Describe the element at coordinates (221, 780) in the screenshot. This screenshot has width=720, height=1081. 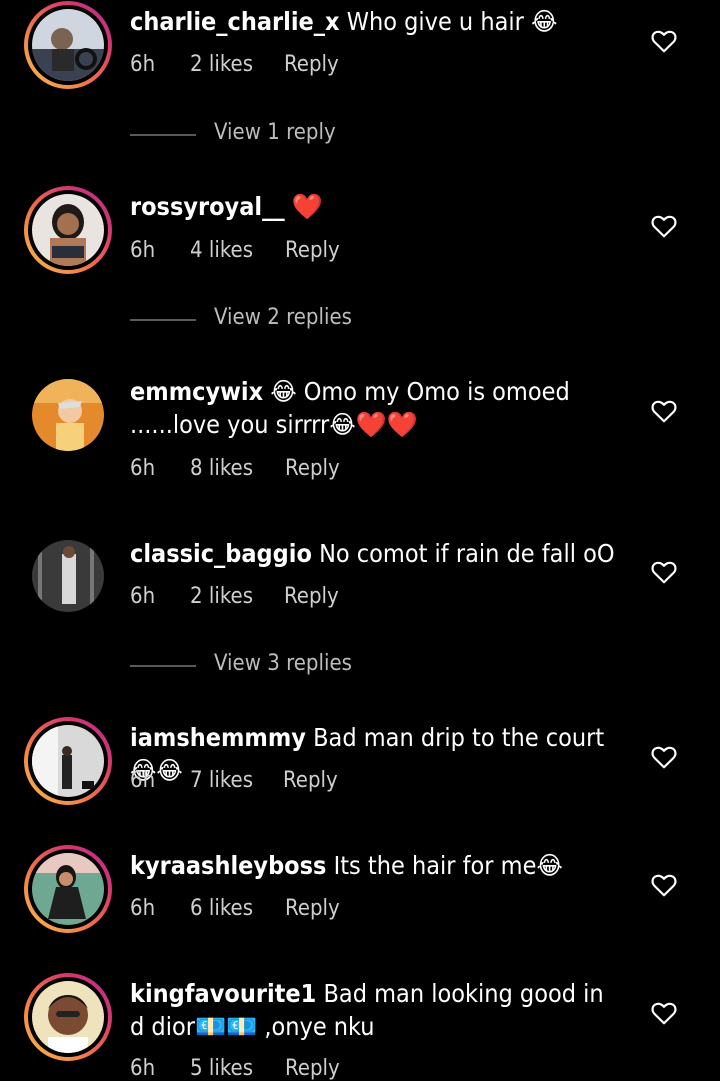
I see `comment-likes: 7 likes` at that location.